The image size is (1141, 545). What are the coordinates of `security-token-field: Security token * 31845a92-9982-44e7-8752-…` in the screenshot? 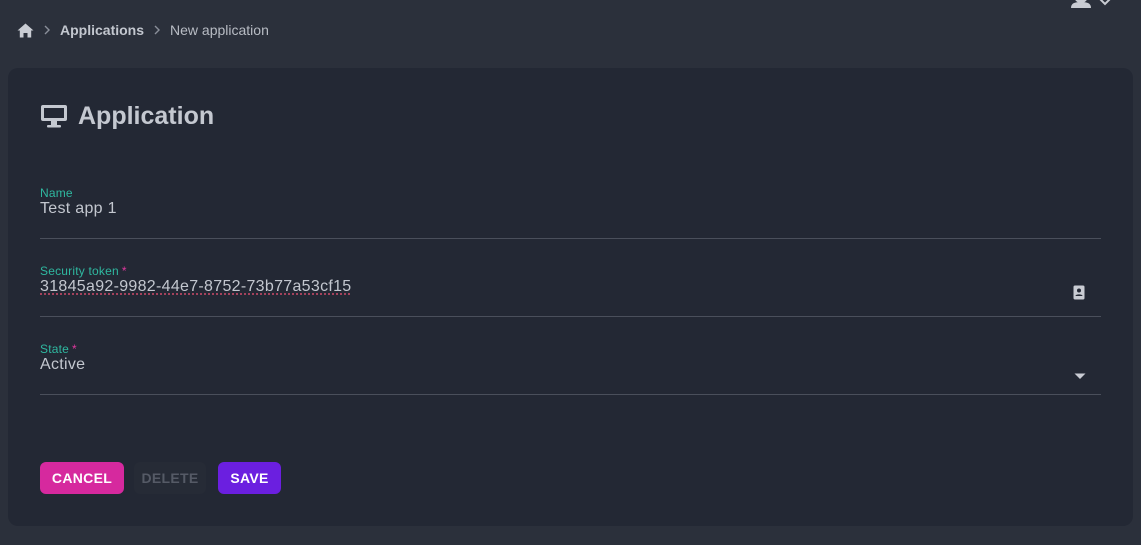 It's located at (570, 290).